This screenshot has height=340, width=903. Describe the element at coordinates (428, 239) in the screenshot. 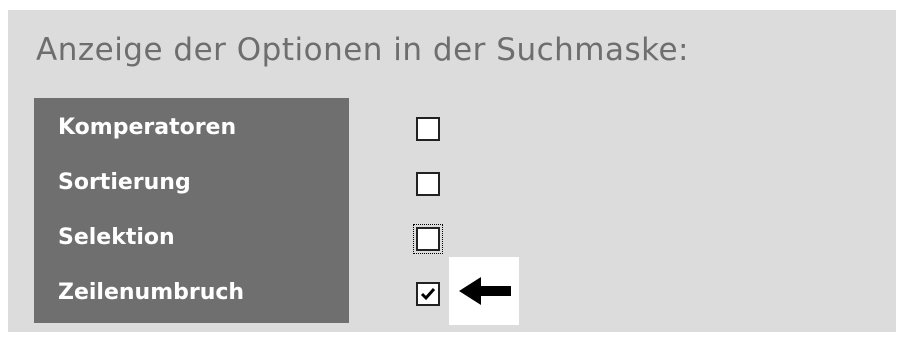

I see `checkbox-selektion` at that location.